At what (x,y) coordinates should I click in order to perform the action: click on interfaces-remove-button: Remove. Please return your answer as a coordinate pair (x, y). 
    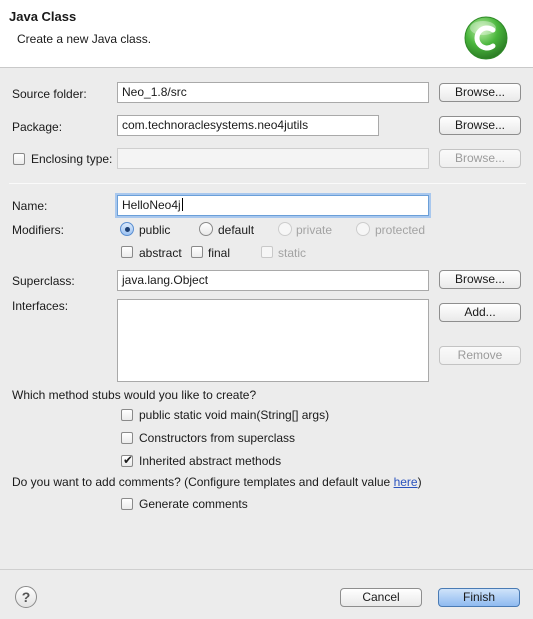
    Looking at the image, I should click on (480, 355).